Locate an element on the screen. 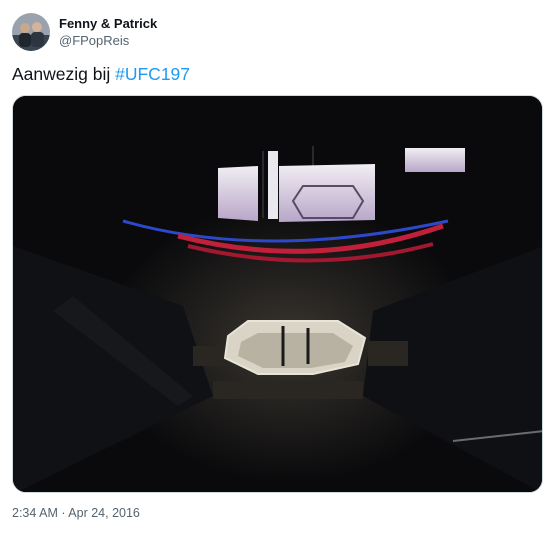  avatar is located at coordinates (31, 32).